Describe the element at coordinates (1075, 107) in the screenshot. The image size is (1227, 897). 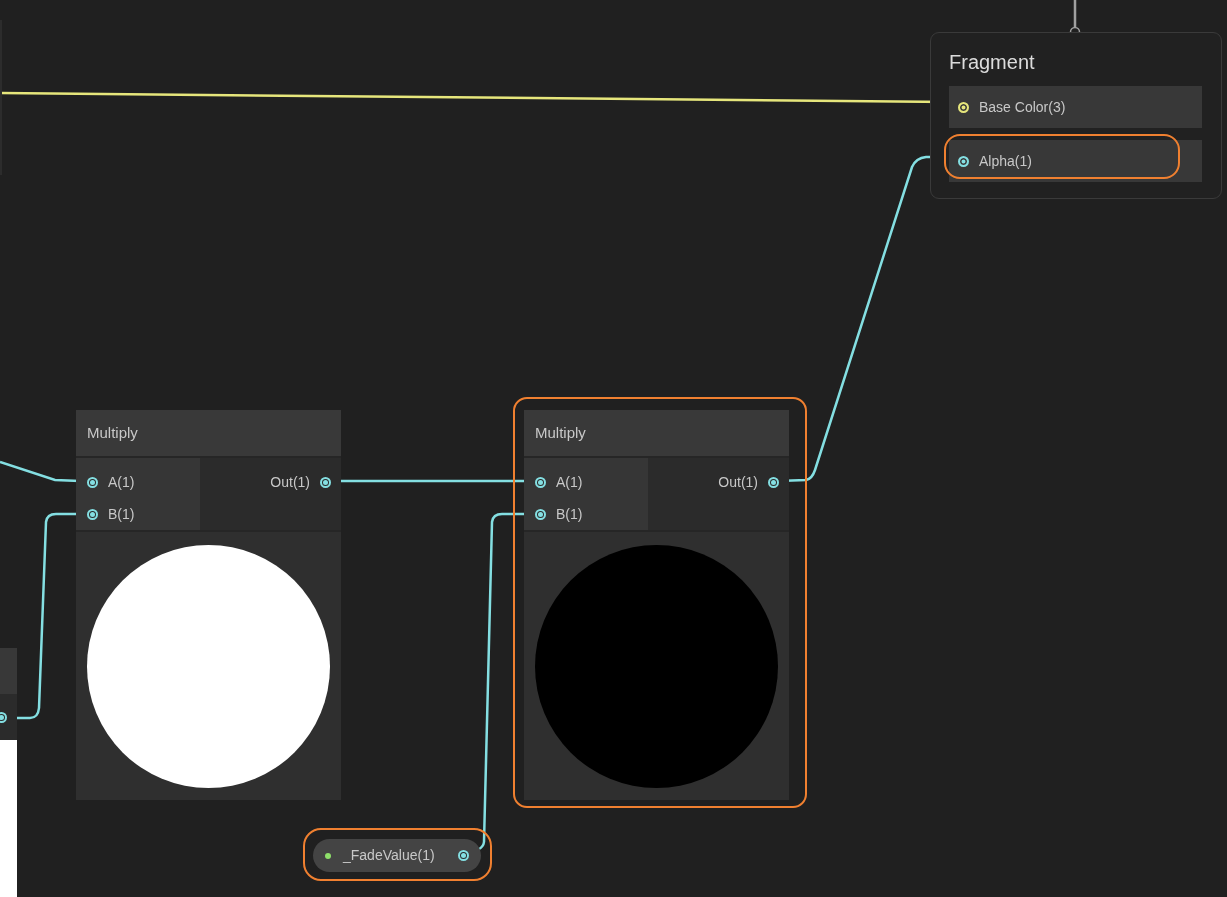
I see `port-row: Base Color(3)` at that location.